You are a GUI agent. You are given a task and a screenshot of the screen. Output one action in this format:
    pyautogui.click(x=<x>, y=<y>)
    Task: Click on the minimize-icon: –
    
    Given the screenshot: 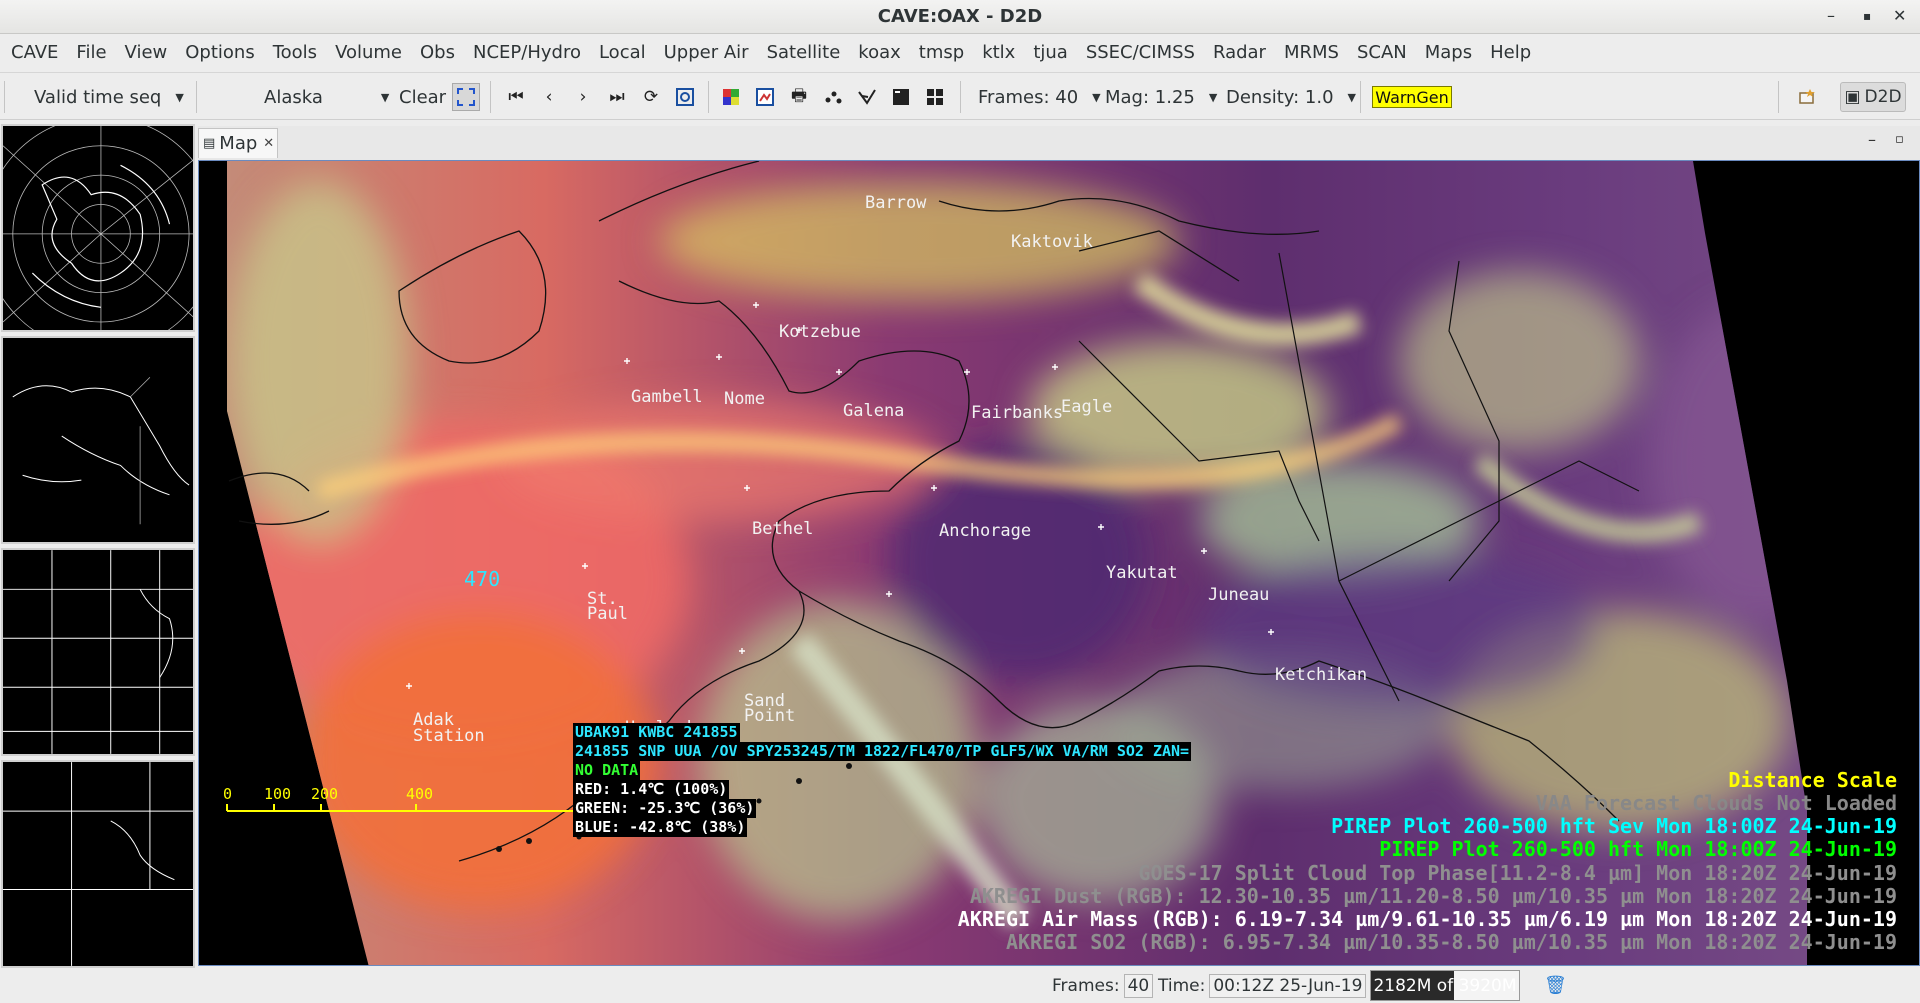 What is the action you would take?
    pyautogui.click(x=1831, y=15)
    